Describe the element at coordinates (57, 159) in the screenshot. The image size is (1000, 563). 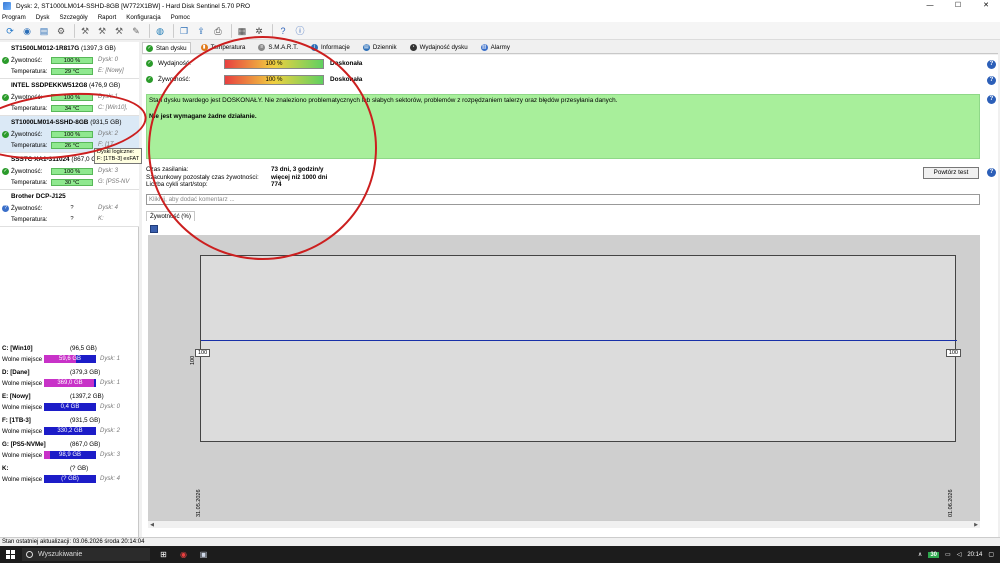
I see `disk-name: SSSTC XA1-311024 (867,0 GB)` at that location.